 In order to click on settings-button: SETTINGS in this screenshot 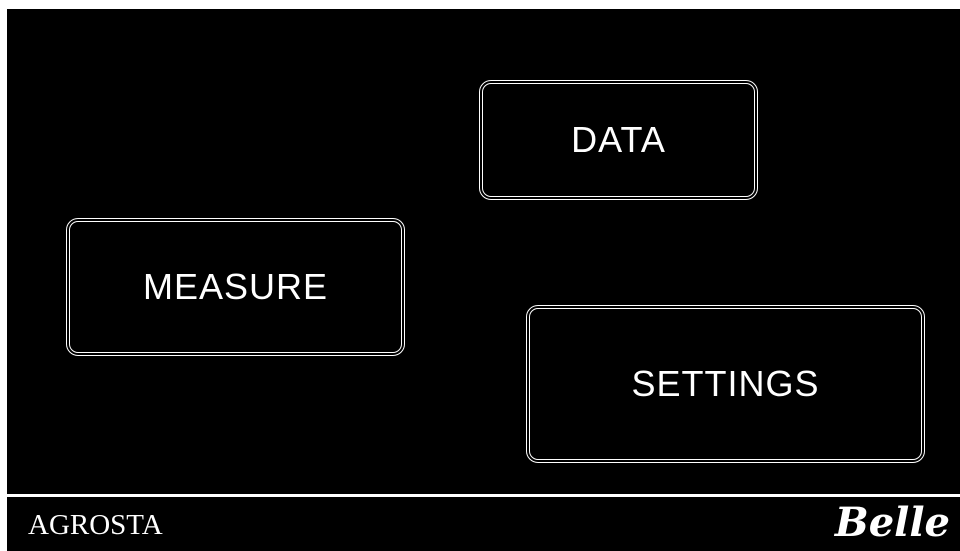, I will do `click(725, 384)`.